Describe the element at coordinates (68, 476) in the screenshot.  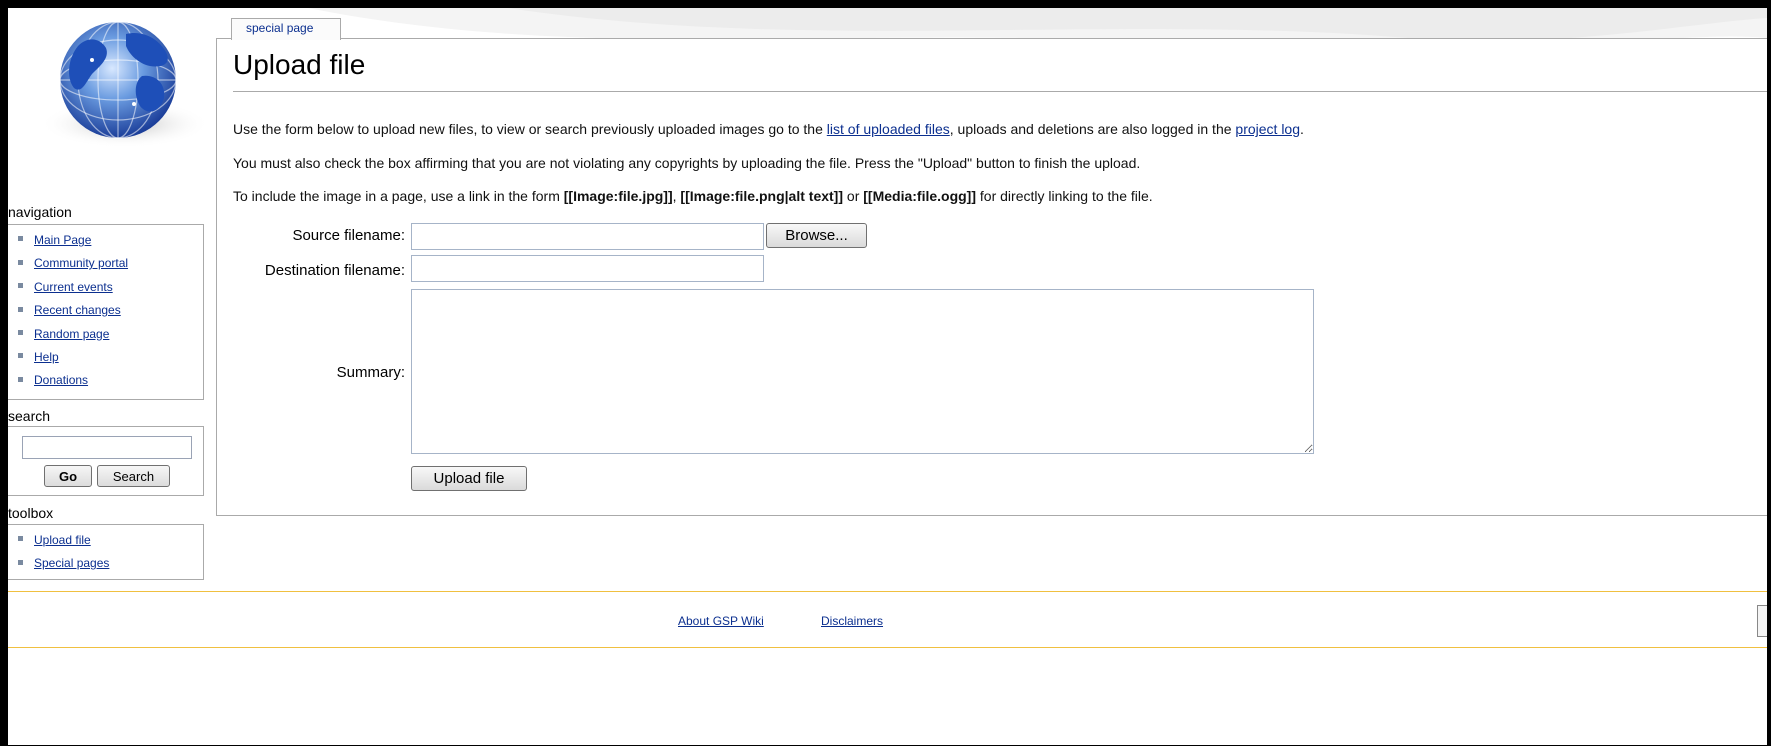
I see `go-button: Go` at that location.